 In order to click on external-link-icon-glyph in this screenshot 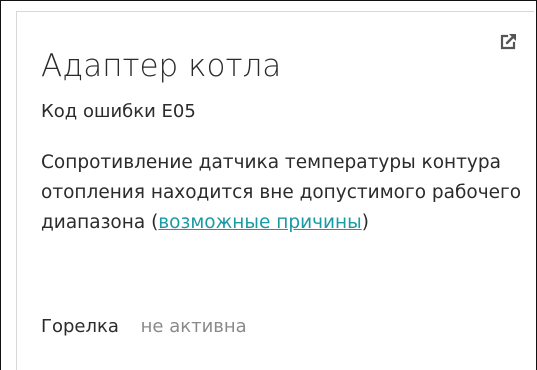, I will do `click(508, 42)`.